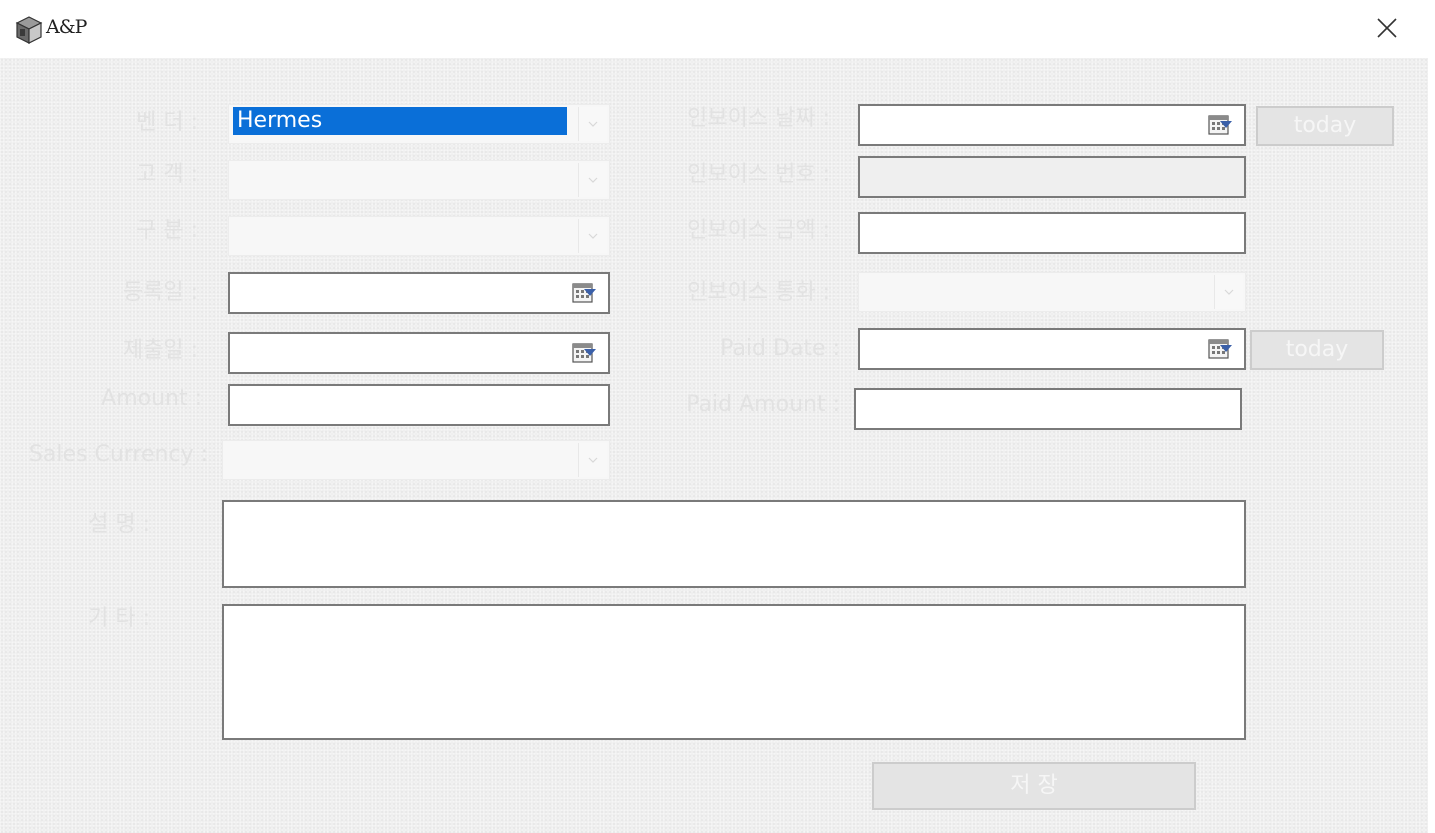 This screenshot has height=833, width=1435. What do you see at coordinates (160, 292) in the screenshot?
I see `reg-date-label: 등록일 :` at bounding box center [160, 292].